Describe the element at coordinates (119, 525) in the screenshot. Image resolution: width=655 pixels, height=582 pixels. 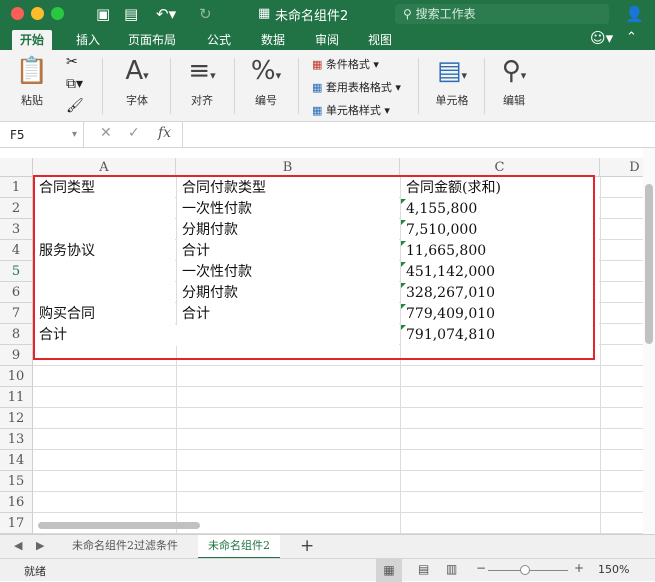
I see `horizontal-scrollbar` at that location.